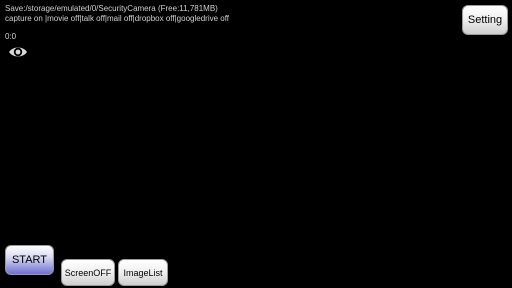 This screenshot has width=512, height=288. Describe the element at coordinates (143, 272) in the screenshot. I see `image-list-button: ImageList` at that location.